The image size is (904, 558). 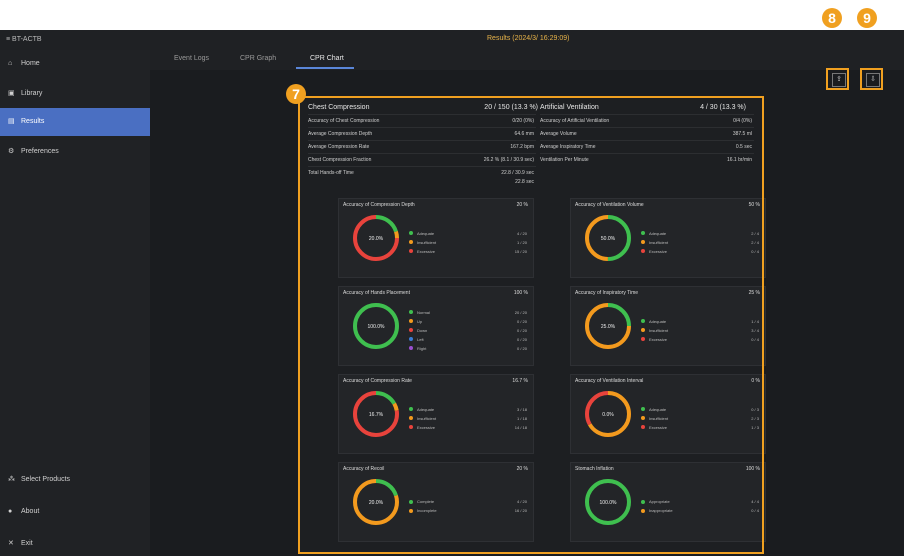 I want to click on sidebar-item-select-products: ⁂ Select Products, so click(x=75, y=480).